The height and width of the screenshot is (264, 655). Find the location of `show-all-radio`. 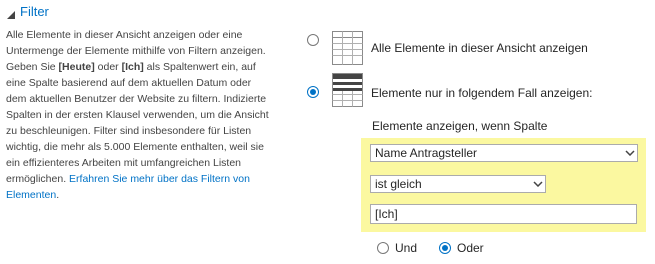

show-all-radio is located at coordinates (313, 40).